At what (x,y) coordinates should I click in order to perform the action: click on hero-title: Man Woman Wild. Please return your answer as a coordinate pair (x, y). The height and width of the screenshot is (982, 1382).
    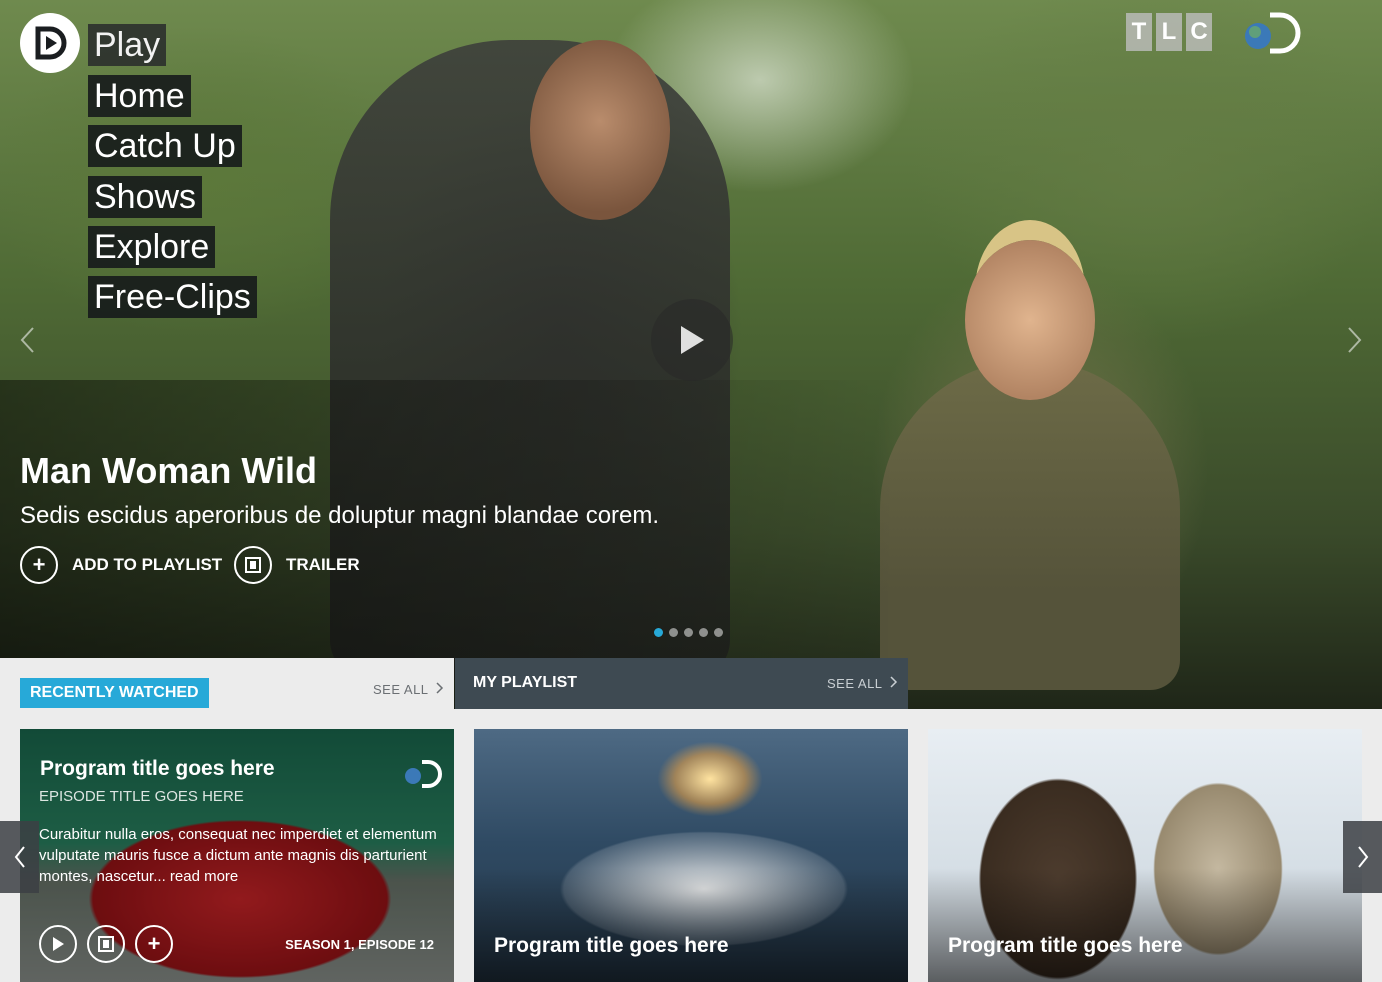
    Looking at the image, I should click on (168, 470).